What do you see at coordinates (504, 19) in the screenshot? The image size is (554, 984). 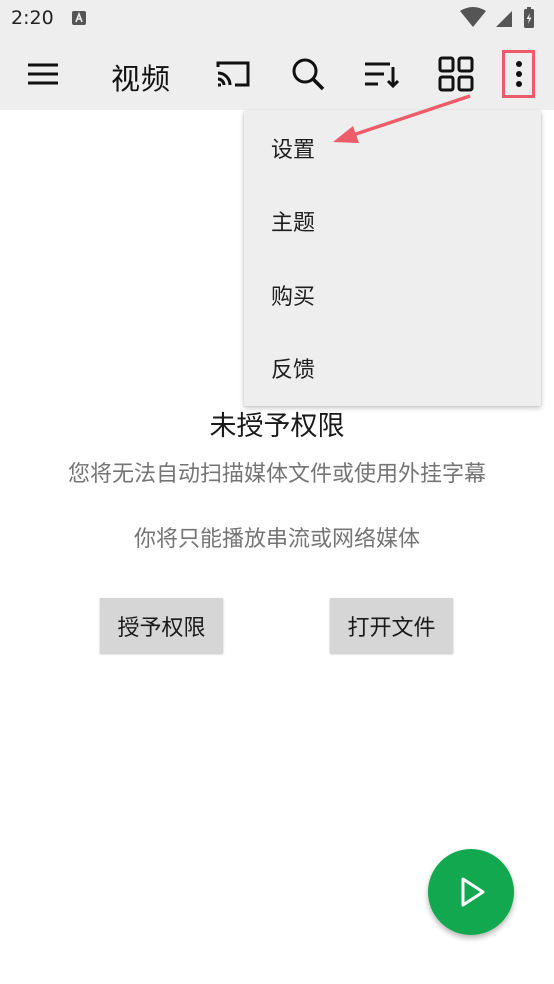 I see `signal-icon` at bounding box center [504, 19].